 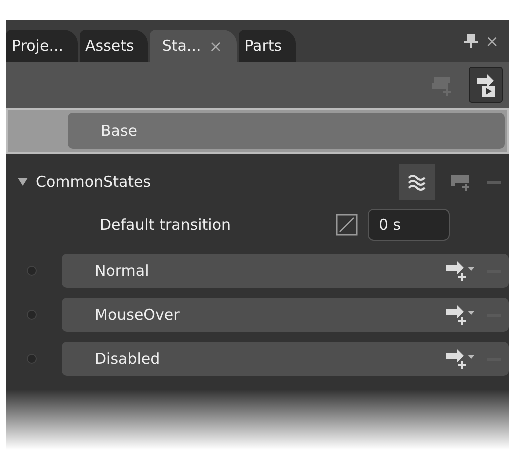 I want to click on duration-field: 0 s, so click(x=409, y=225).